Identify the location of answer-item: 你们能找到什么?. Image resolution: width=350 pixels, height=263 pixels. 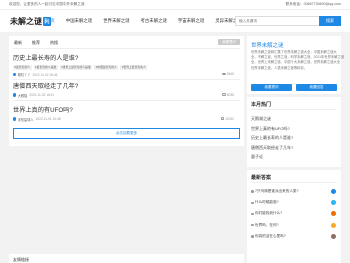
(294, 213).